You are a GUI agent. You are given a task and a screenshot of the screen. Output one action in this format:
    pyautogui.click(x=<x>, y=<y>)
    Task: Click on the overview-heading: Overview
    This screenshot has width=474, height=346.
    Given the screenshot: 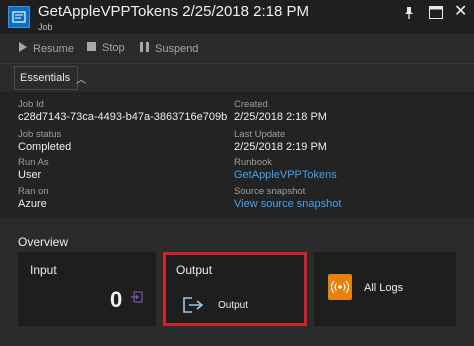 What is the action you would take?
    pyautogui.click(x=43, y=242)
    